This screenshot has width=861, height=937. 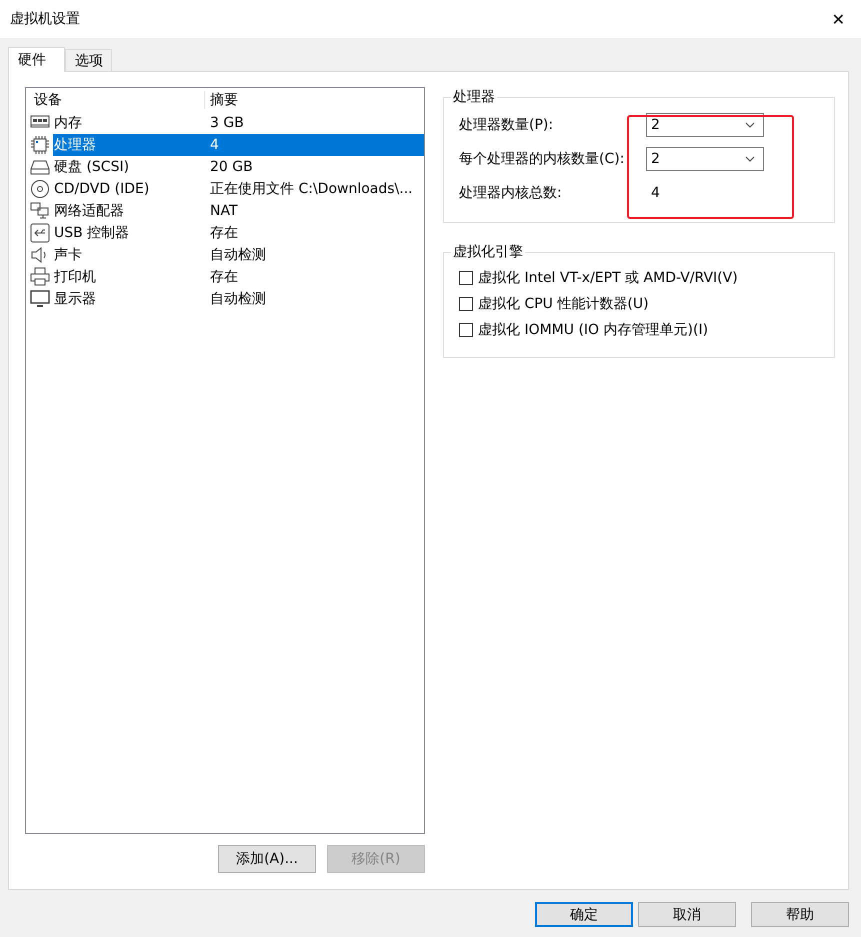 I want to click on monitor-icon, so click(x=40, y=299).